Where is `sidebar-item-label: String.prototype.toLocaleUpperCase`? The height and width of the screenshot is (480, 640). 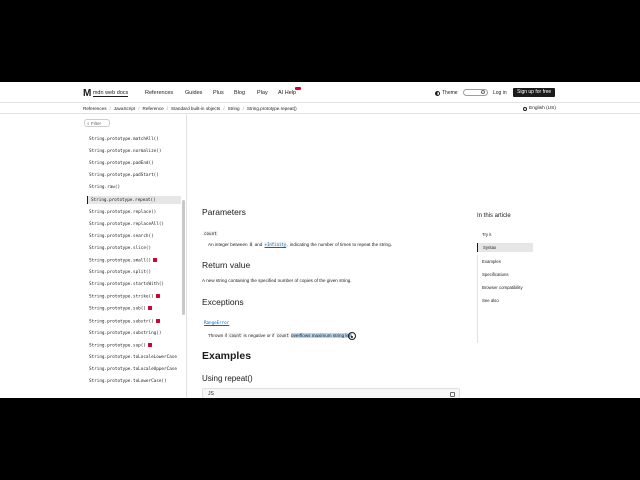 sidebar-item-label: String.prototype.toLocaleUpperCase is located at coordinates (133, 369).